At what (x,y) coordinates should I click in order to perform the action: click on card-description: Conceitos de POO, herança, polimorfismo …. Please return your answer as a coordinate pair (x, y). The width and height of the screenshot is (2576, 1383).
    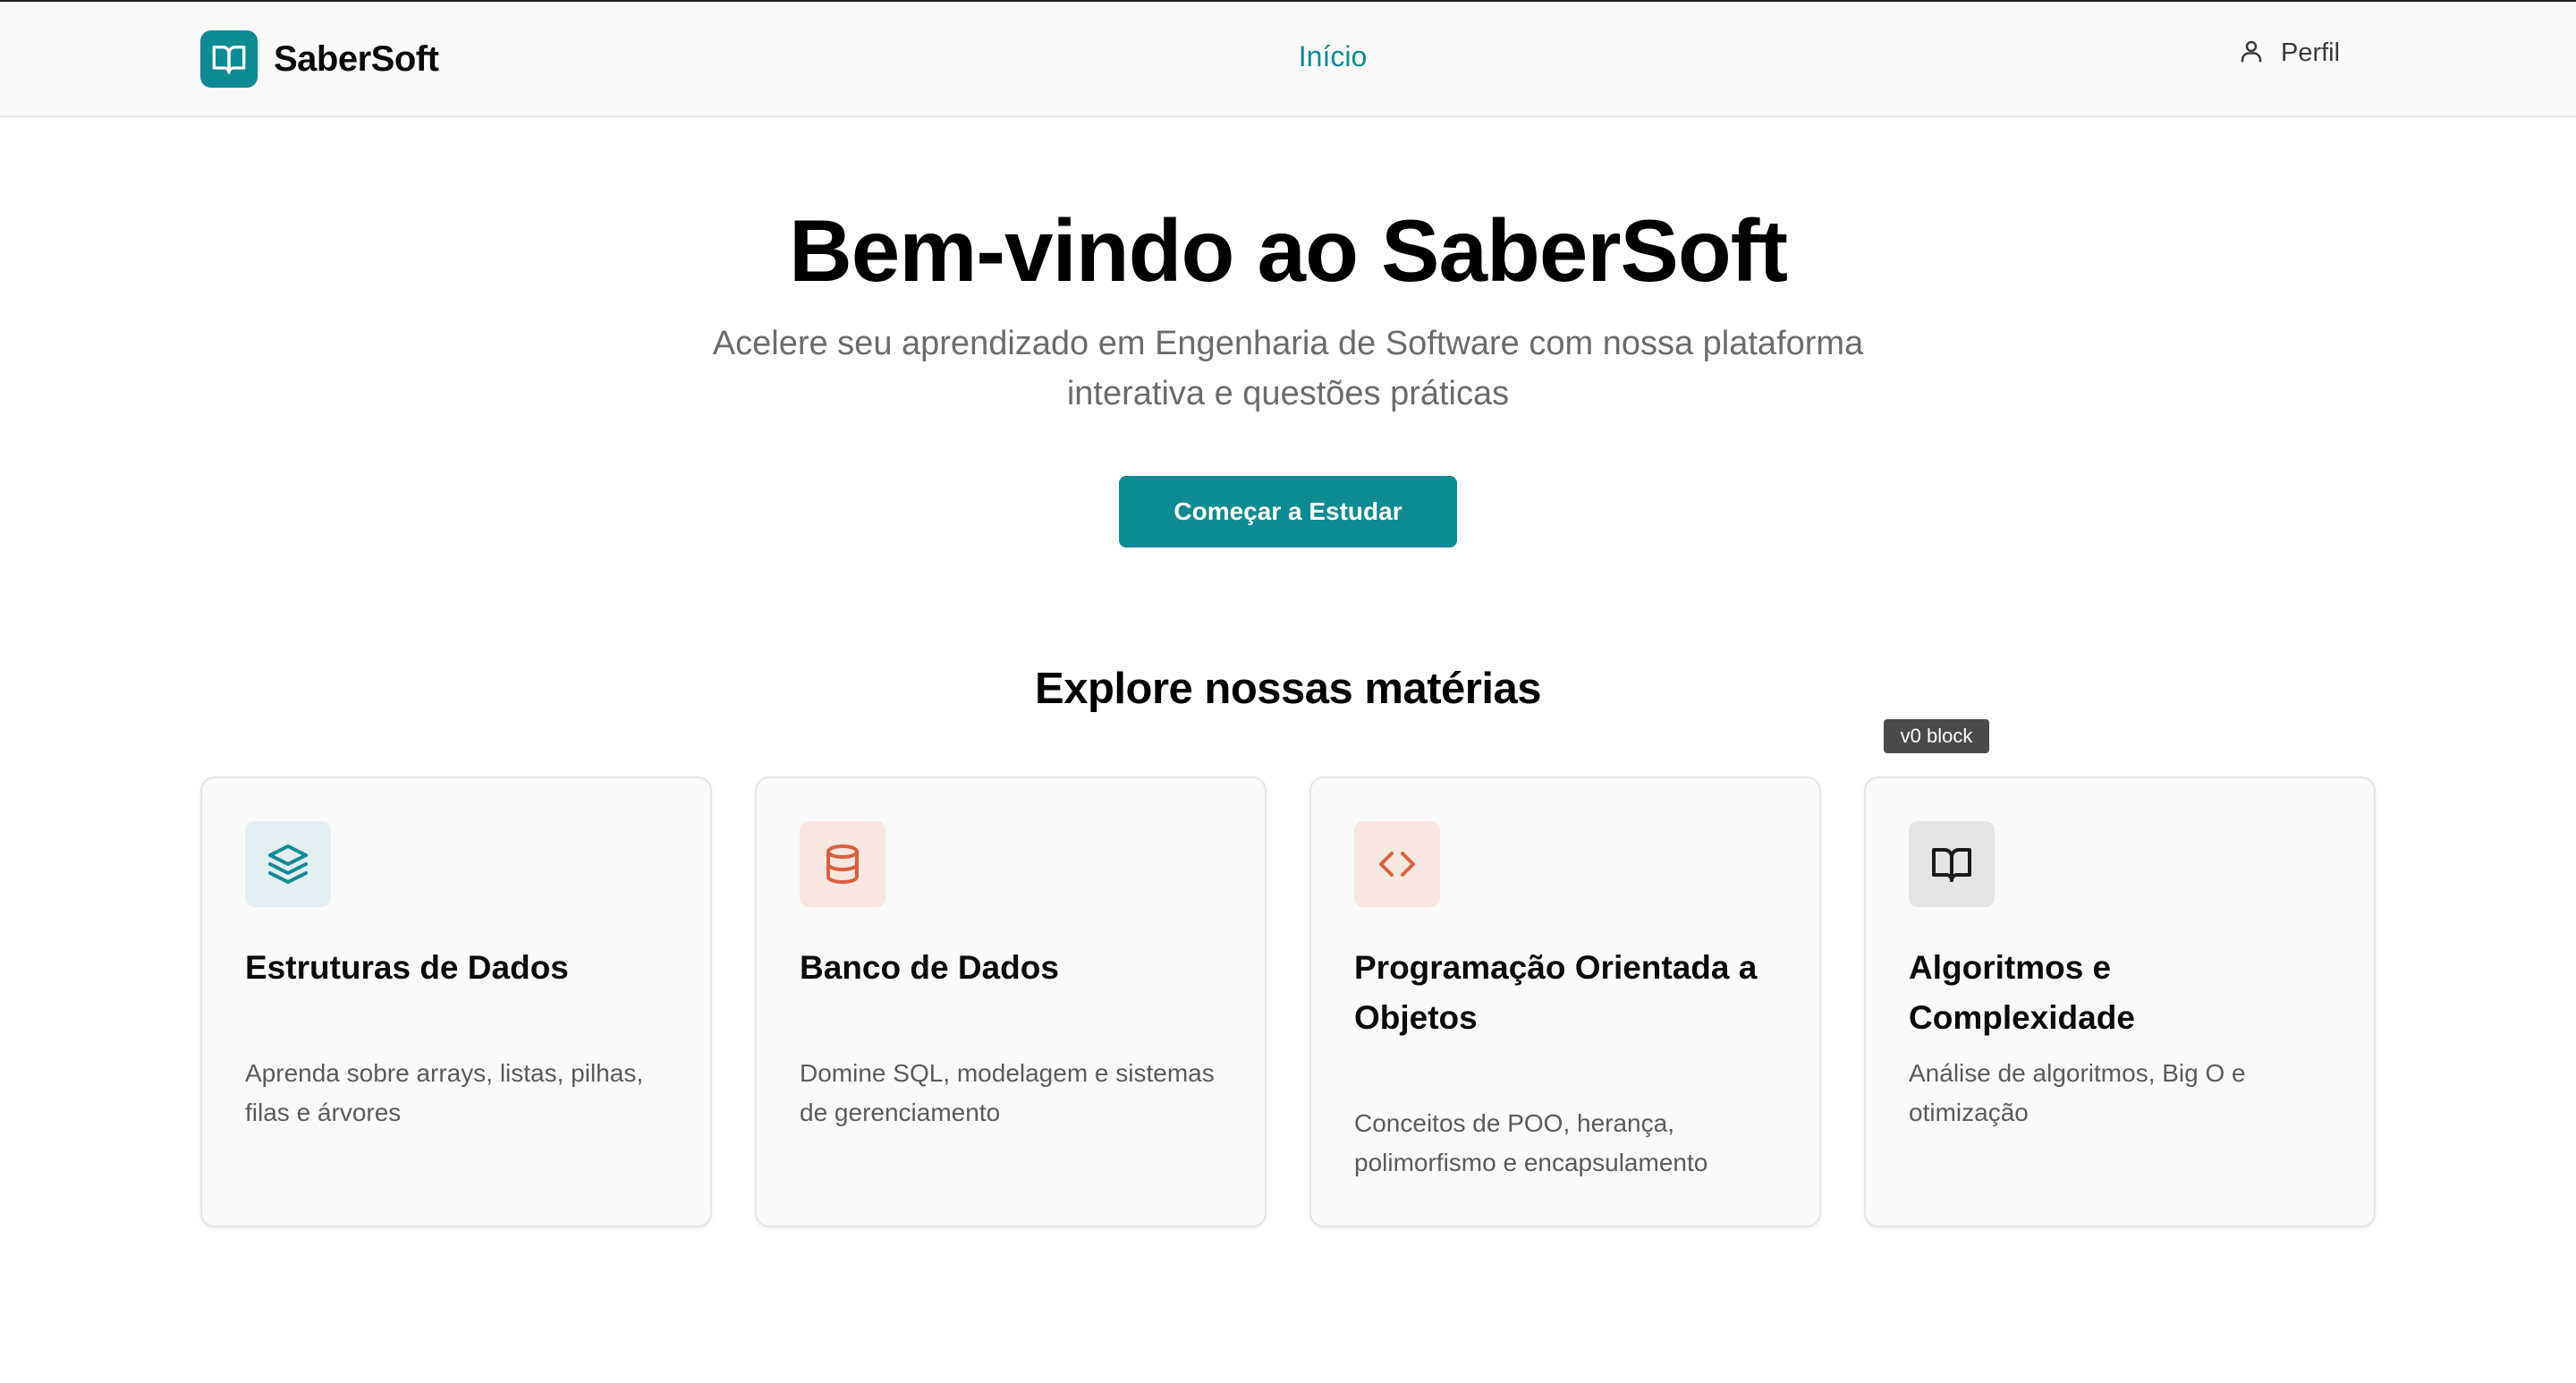
    Looking at the image, I should click on (1531, 1142).